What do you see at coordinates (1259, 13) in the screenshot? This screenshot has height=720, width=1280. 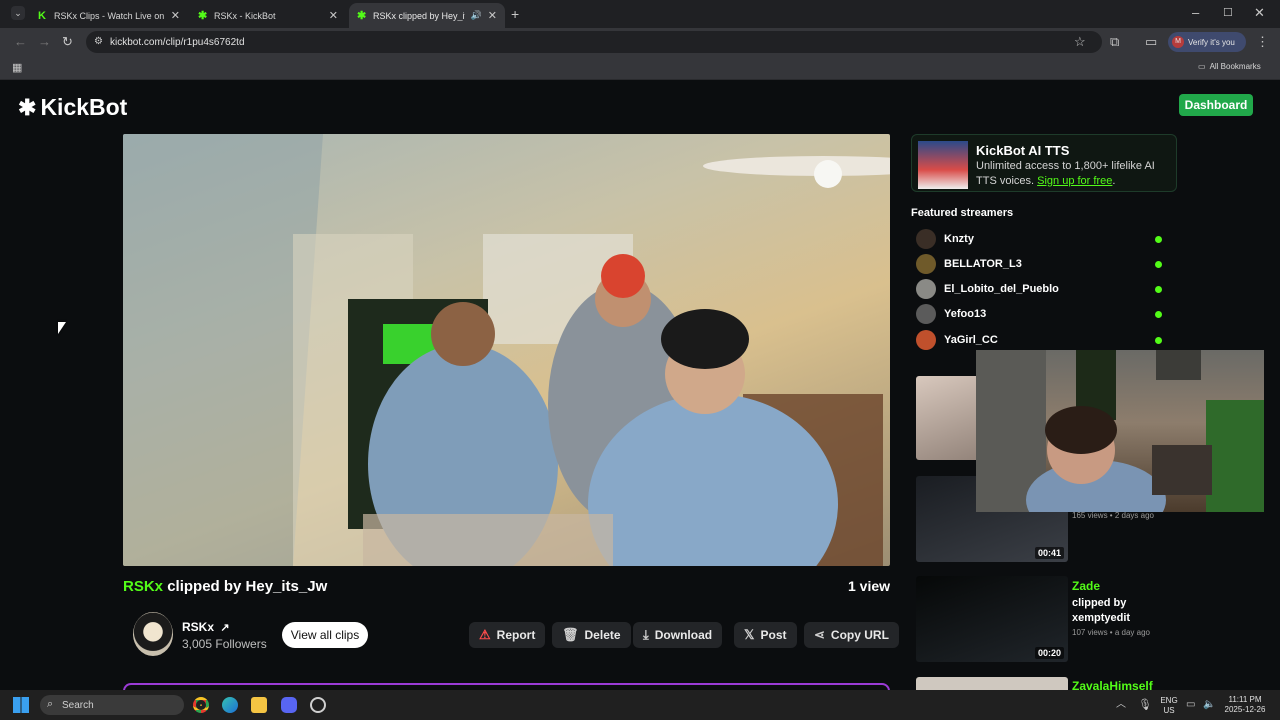 I see `close-window-icon: ✕` at bounding box center [1259, 13].